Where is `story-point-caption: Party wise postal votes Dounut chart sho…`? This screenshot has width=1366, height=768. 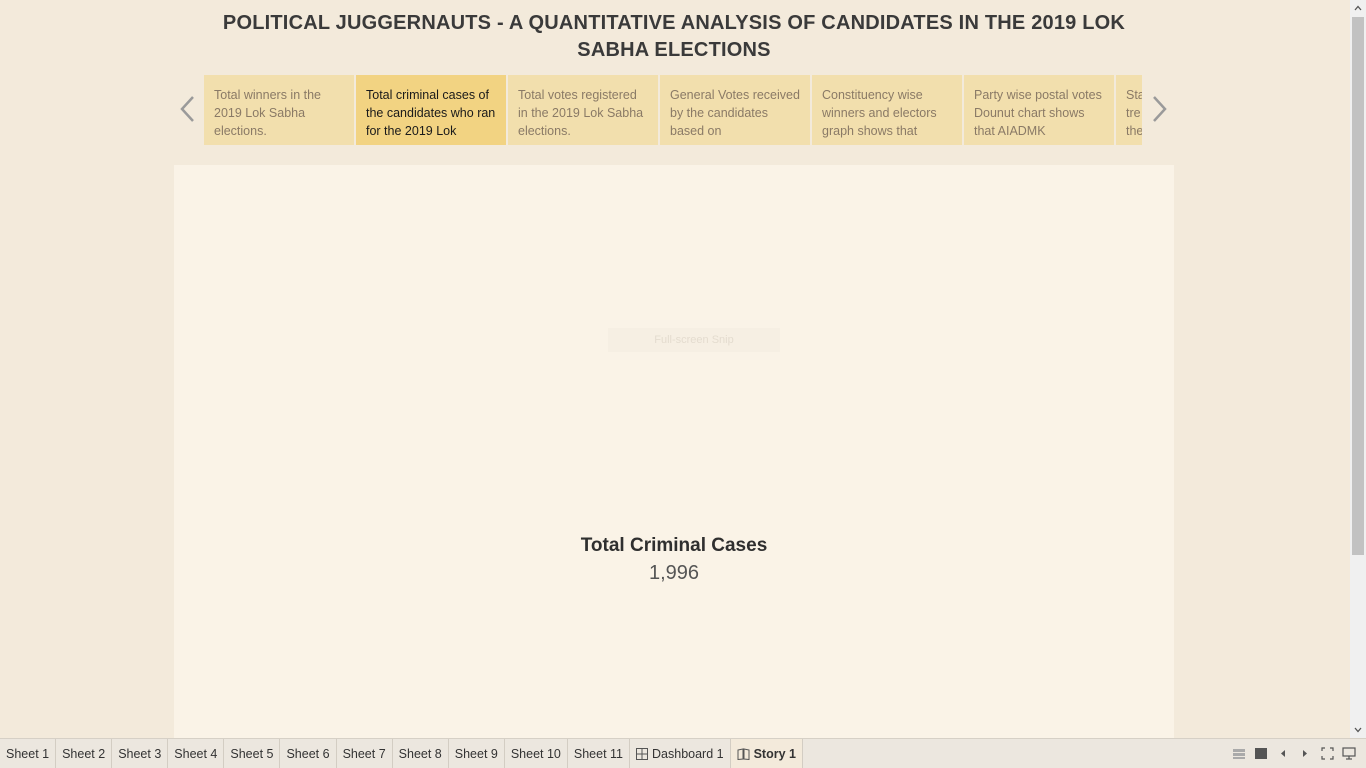 story-point-caption: Party wise postal votes Dounut chart sho… is located at coordinates (1038, 113).